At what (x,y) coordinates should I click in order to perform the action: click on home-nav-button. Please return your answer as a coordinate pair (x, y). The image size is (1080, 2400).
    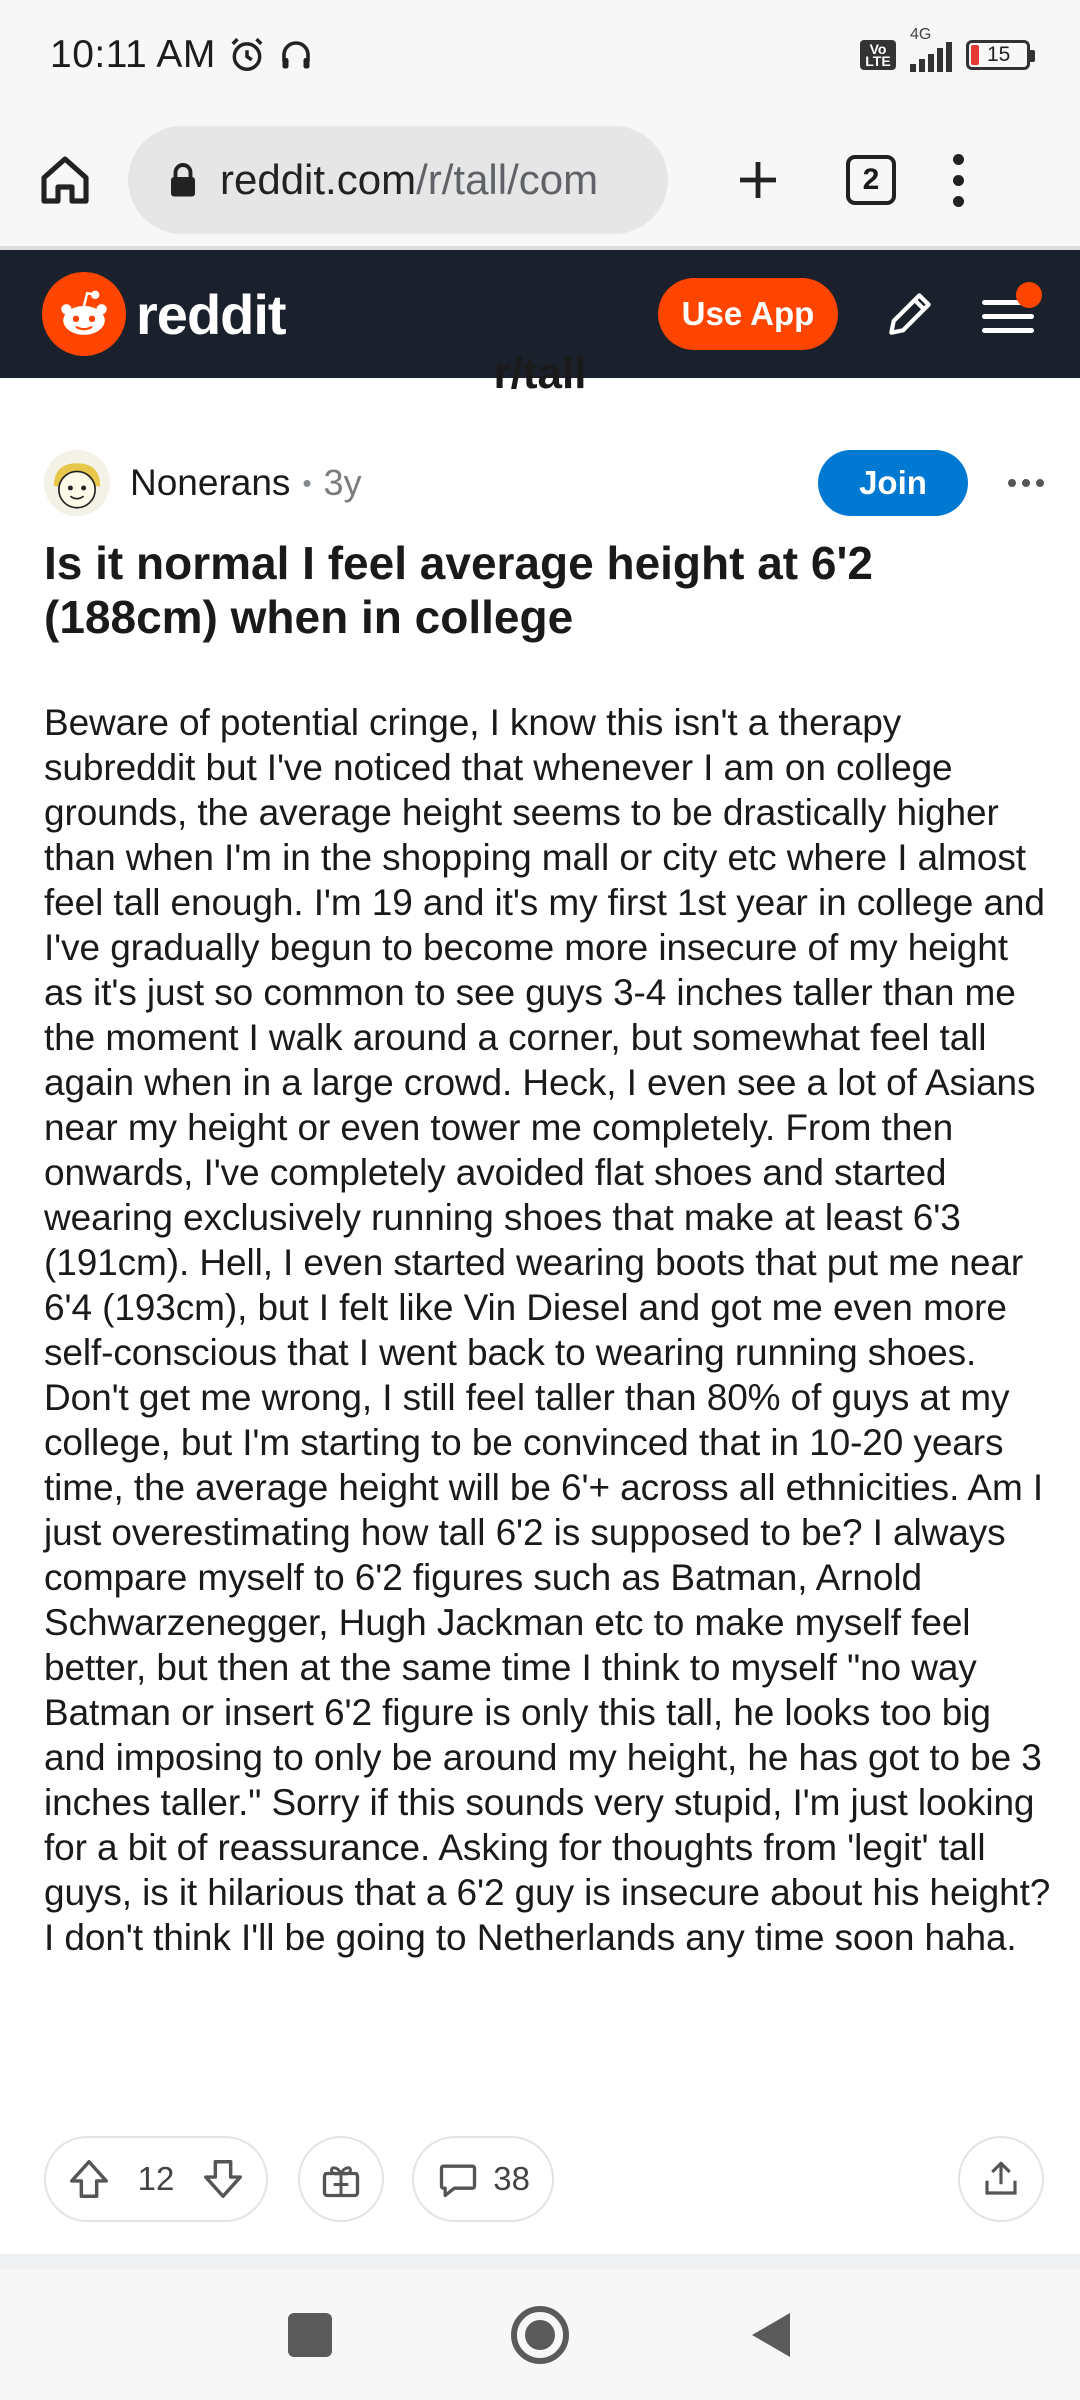
    Looking at the image, I should click on (540, 2335).